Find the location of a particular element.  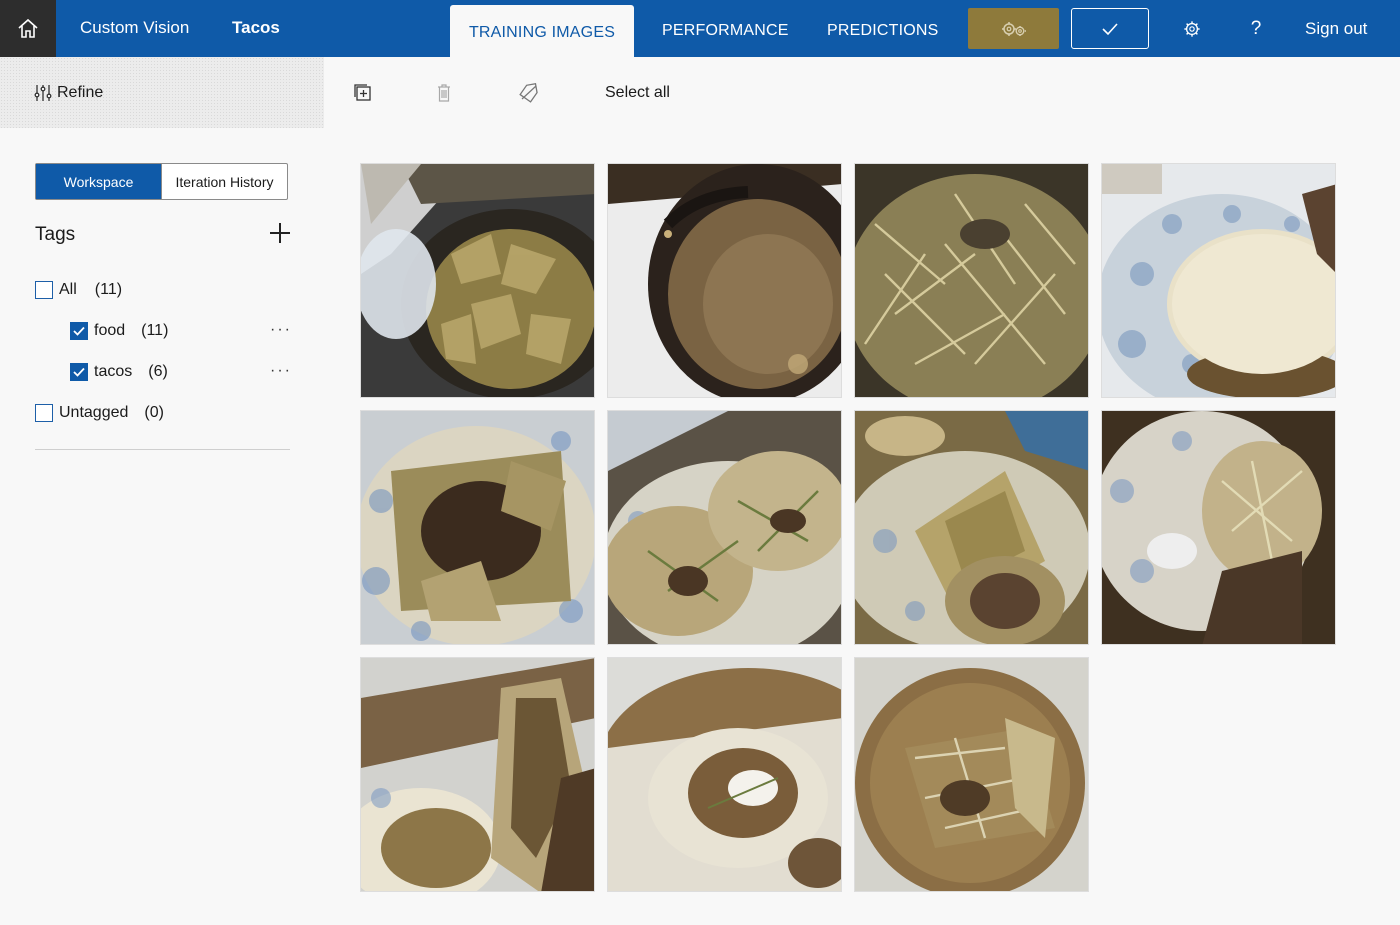

delete-button is located at coordinates (444, 93).